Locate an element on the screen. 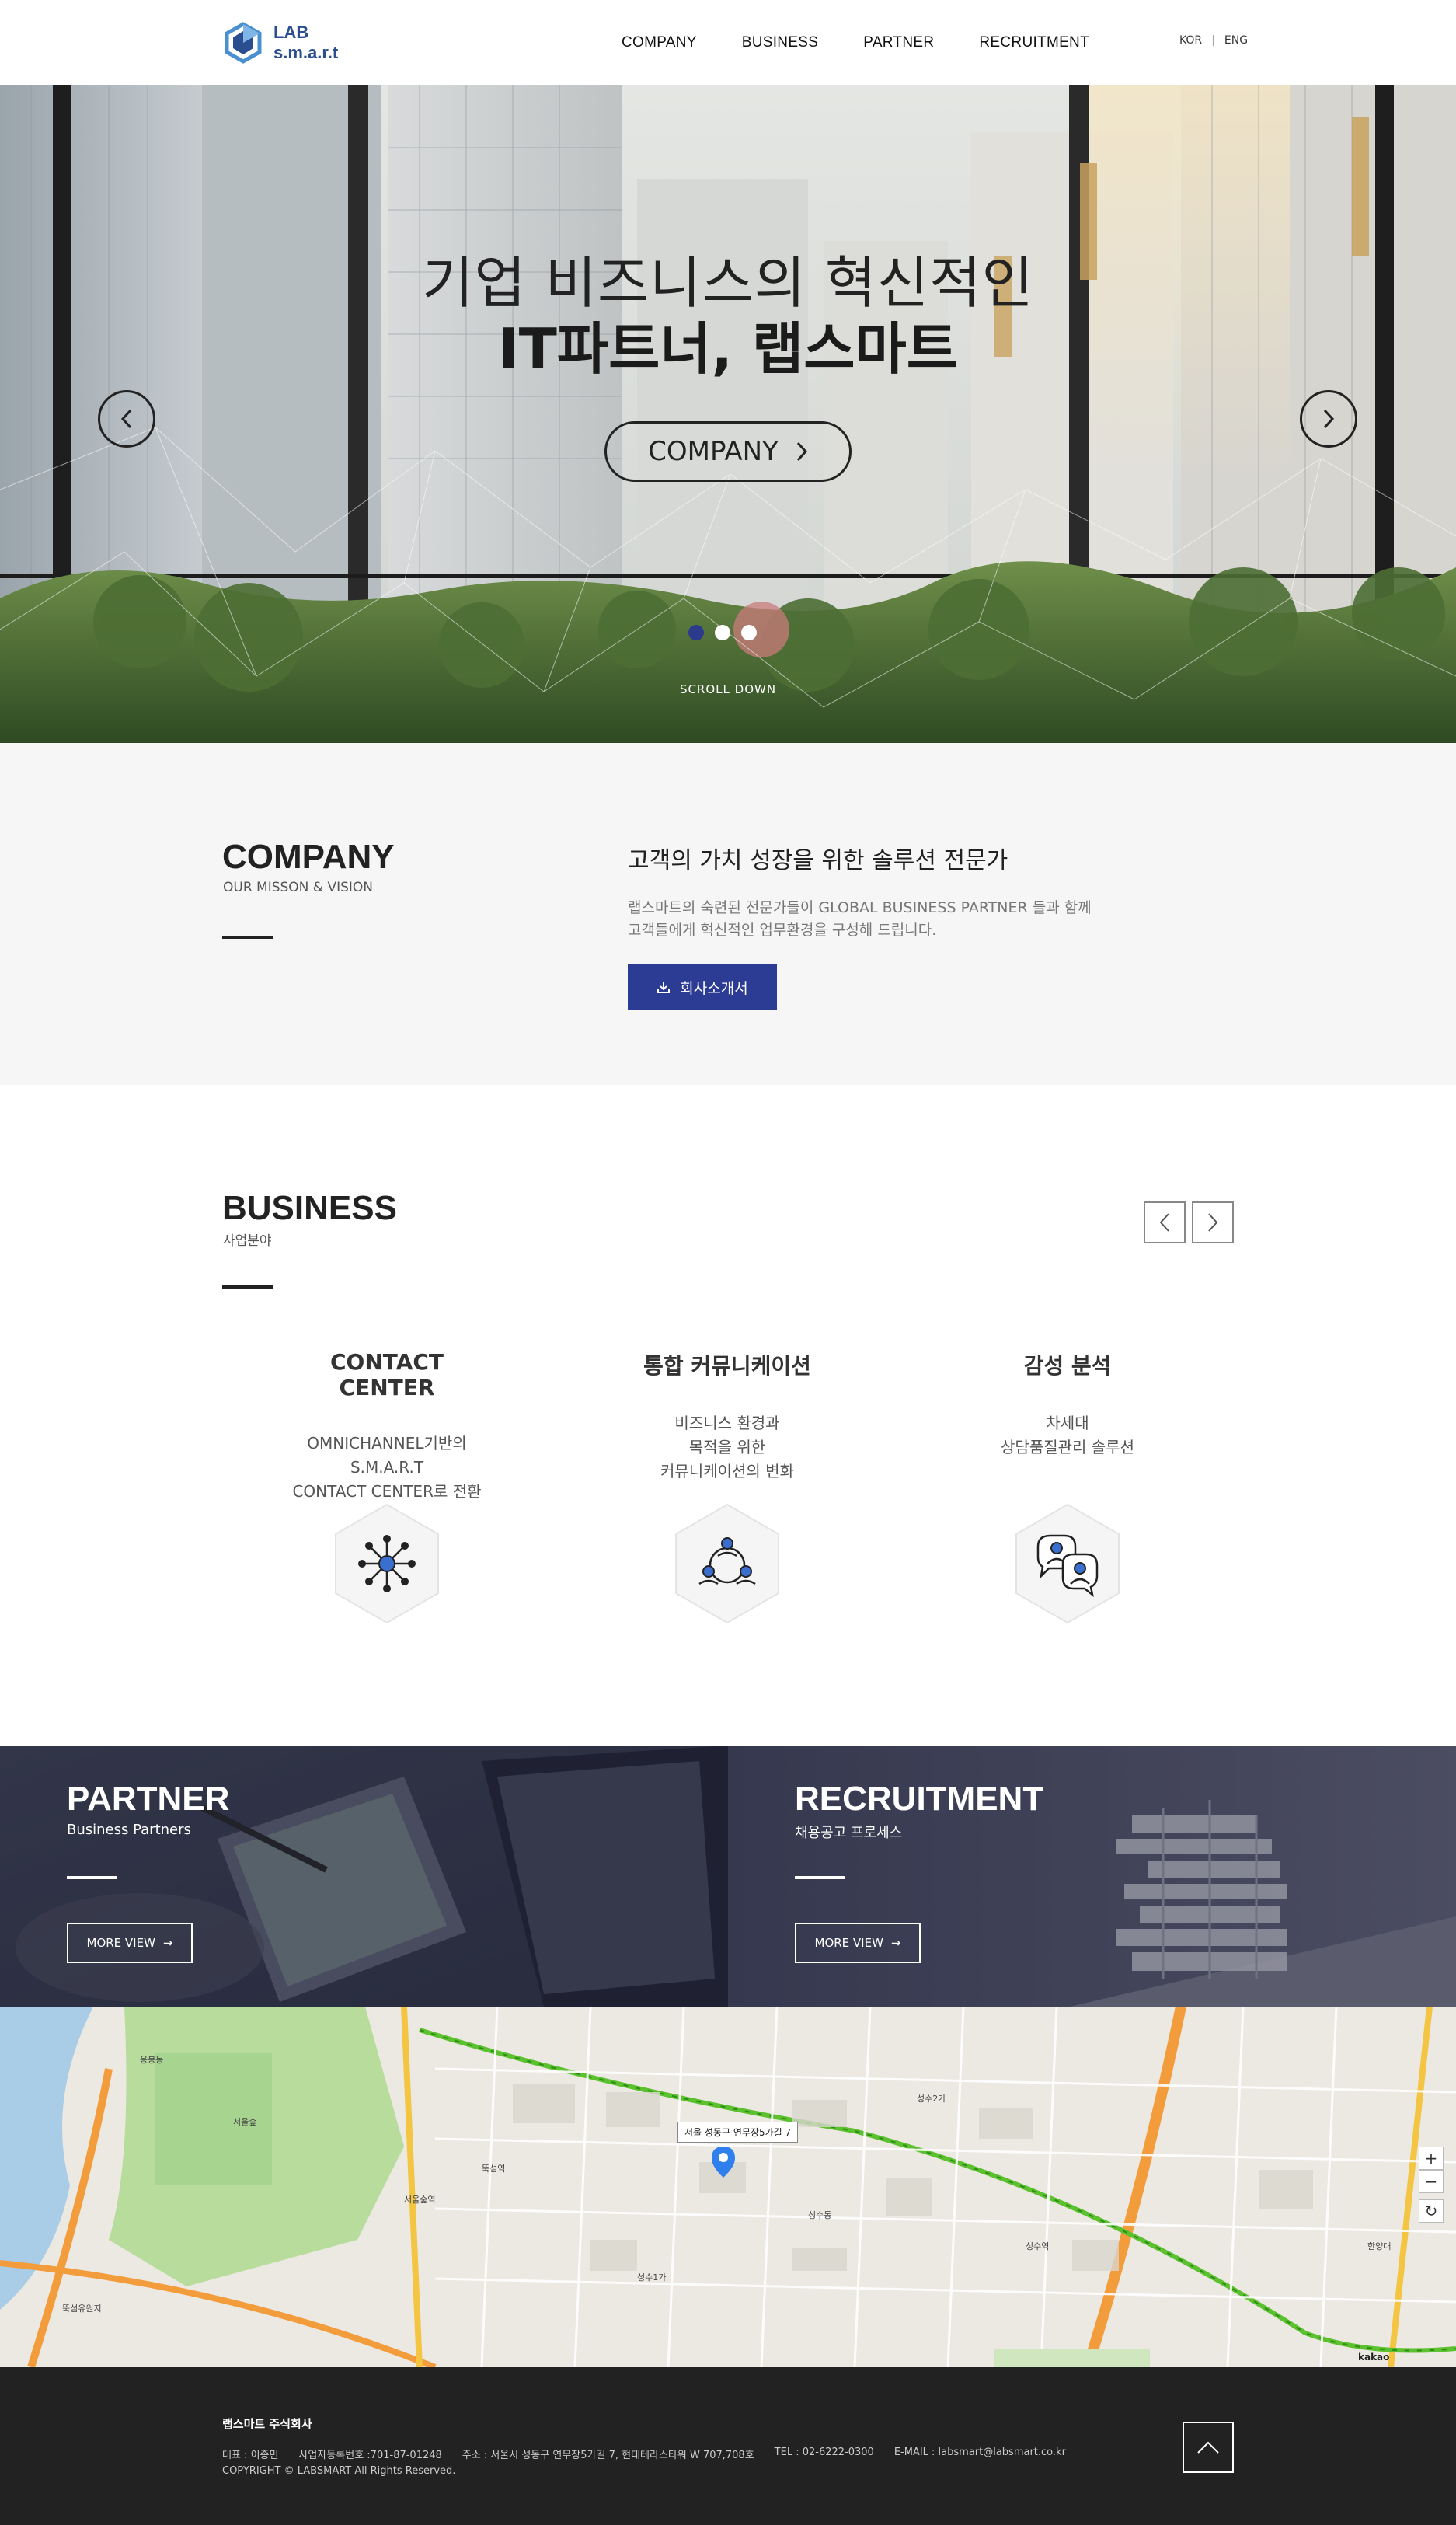 This screenshot has width=1456, height=2525. chat-users-icon is located at coordinates (1067, 1563).